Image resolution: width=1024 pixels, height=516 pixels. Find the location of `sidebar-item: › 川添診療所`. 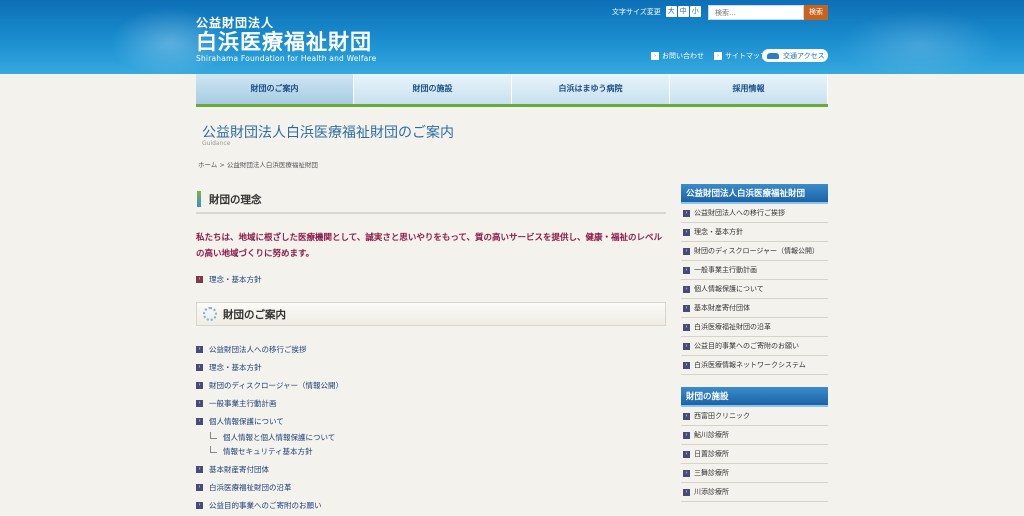

sidebar-item: › 川添診療所 is located at coordinates (754, 492).